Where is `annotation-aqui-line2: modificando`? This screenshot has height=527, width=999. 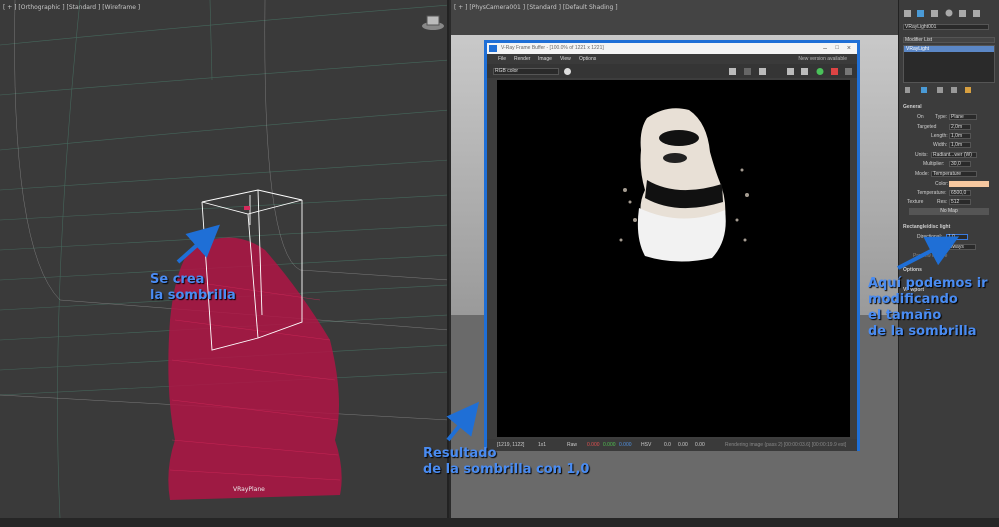 annotation-aqui-line2: modificando is located at coordinates (913, 299).